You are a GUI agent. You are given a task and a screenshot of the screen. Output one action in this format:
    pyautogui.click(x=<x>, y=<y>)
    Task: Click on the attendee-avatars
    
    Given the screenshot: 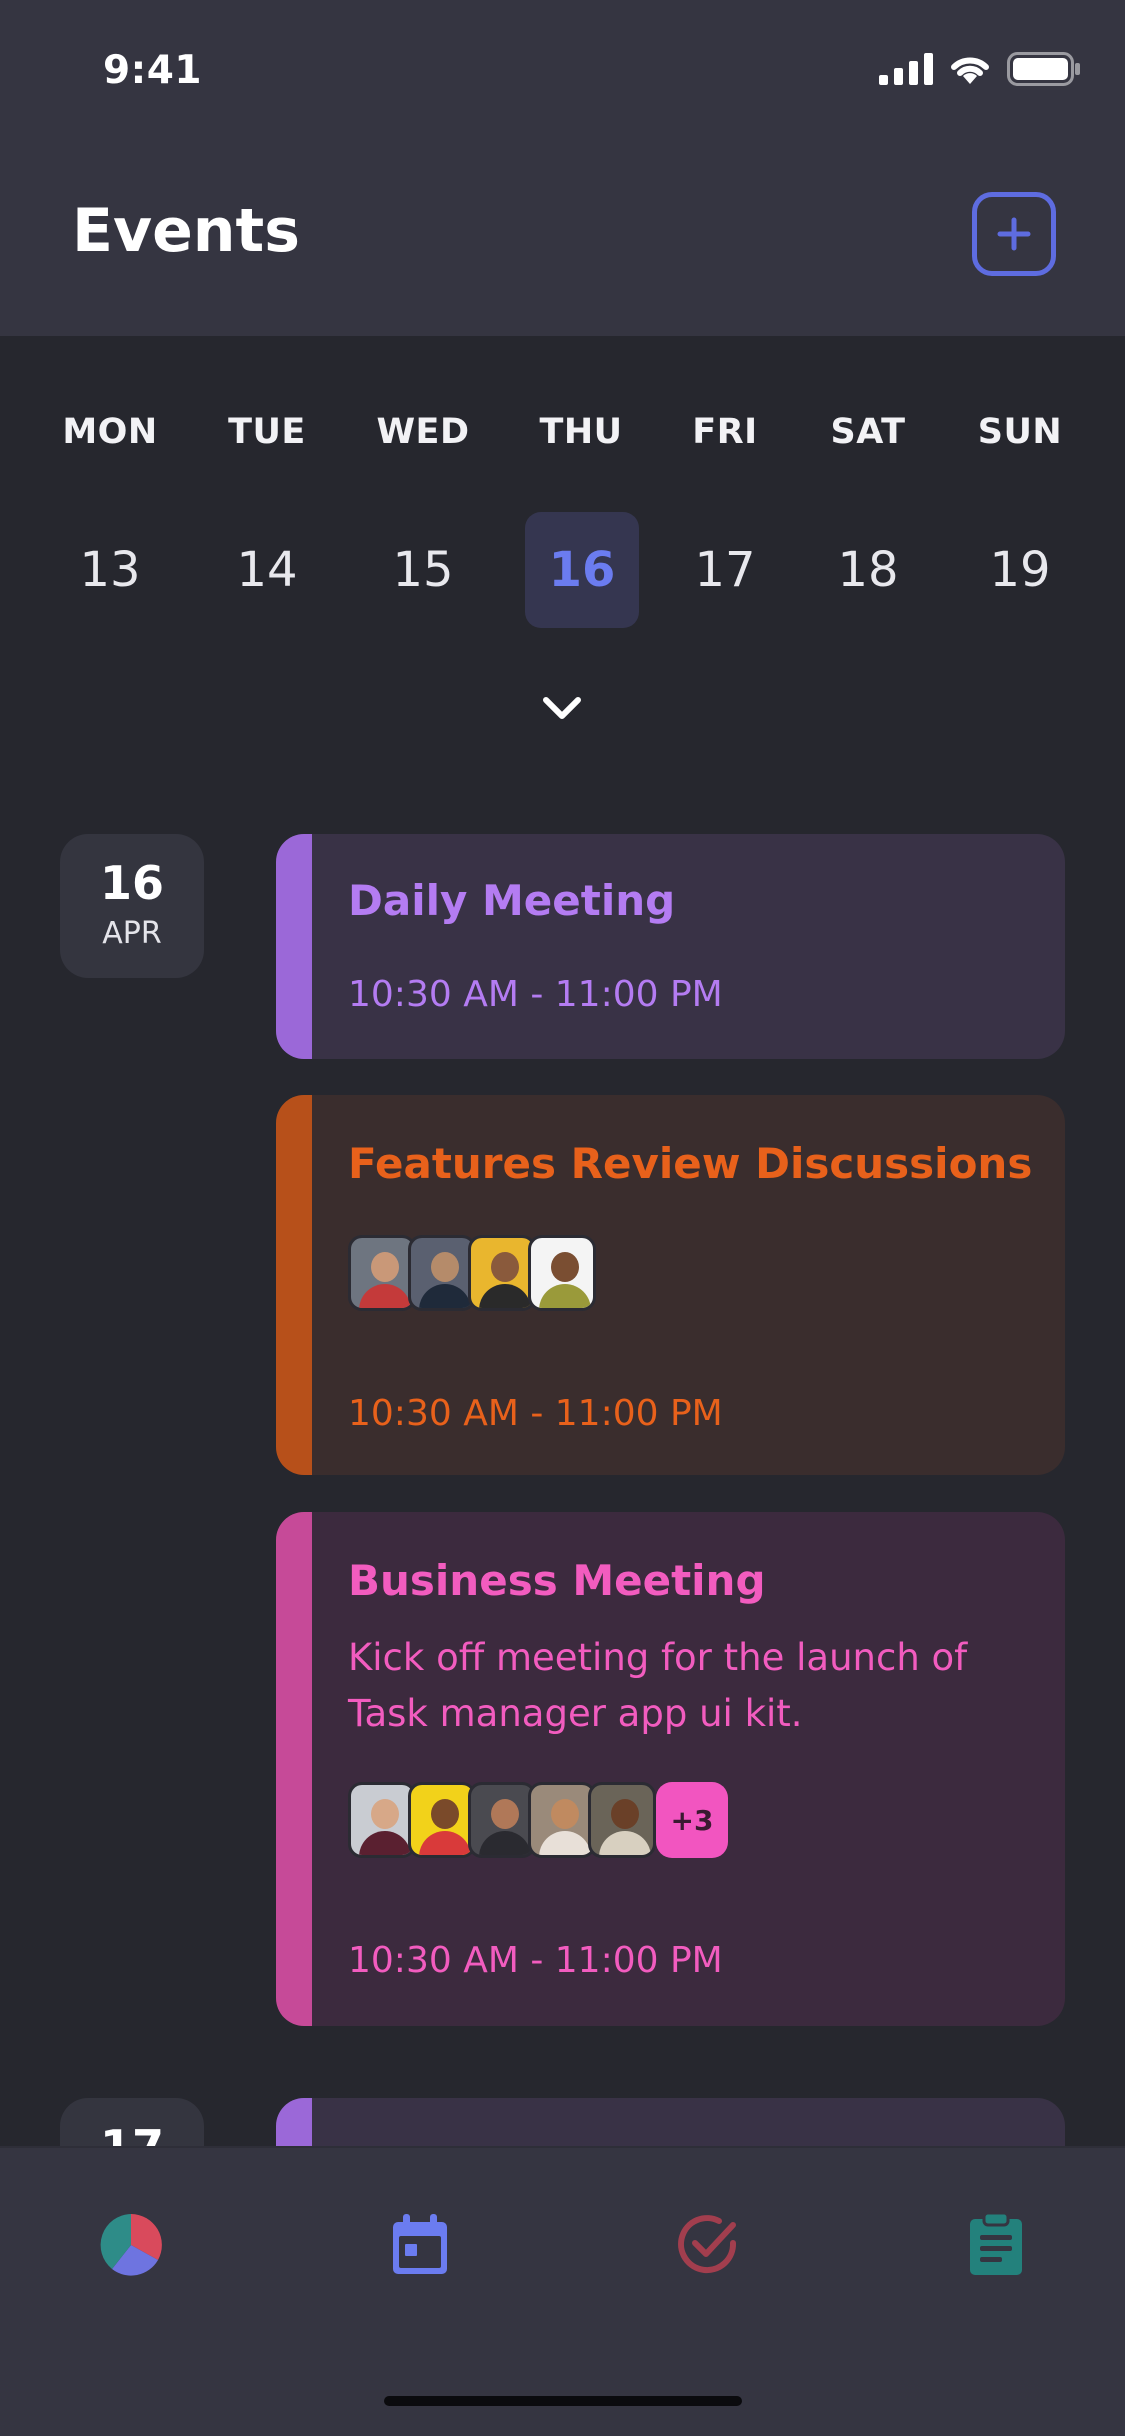 What is the action you would take?
    pyautogui.click(x=472, y=1273)
    